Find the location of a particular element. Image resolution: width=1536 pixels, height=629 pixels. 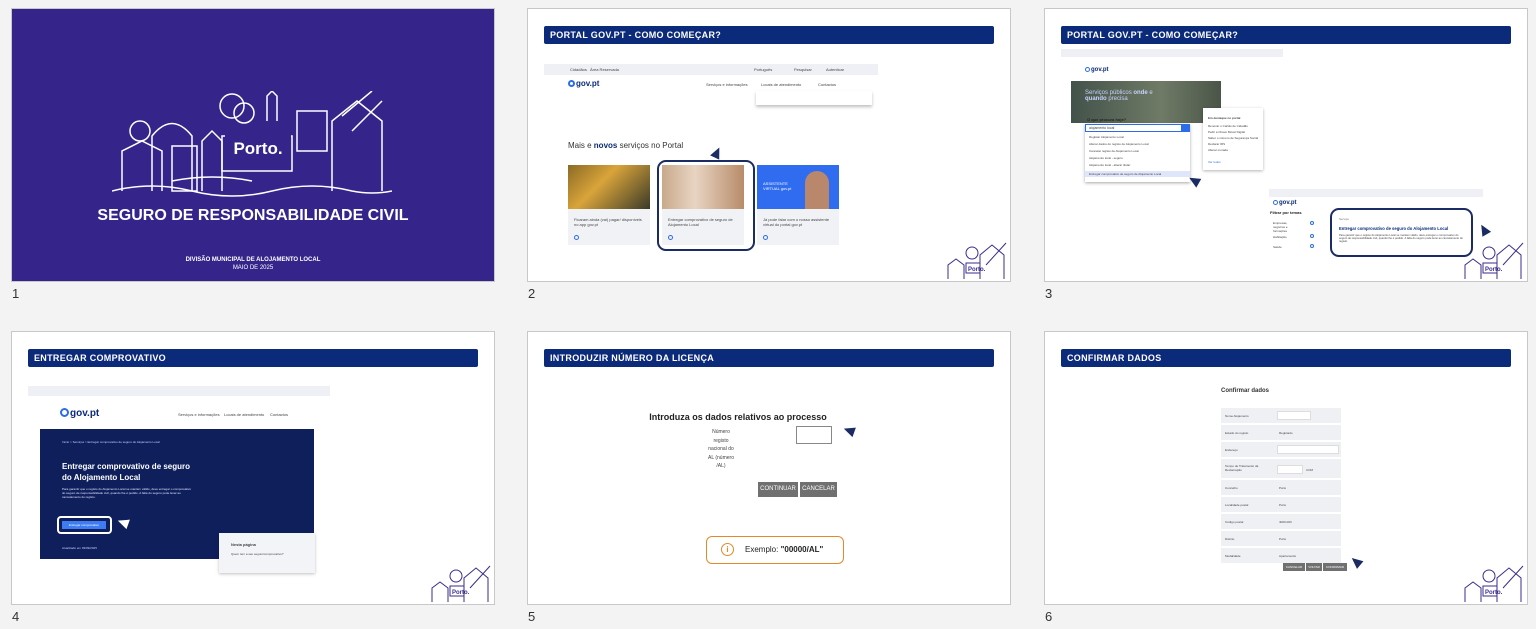

slide-number: 4 is located at coordinates (16, 616).